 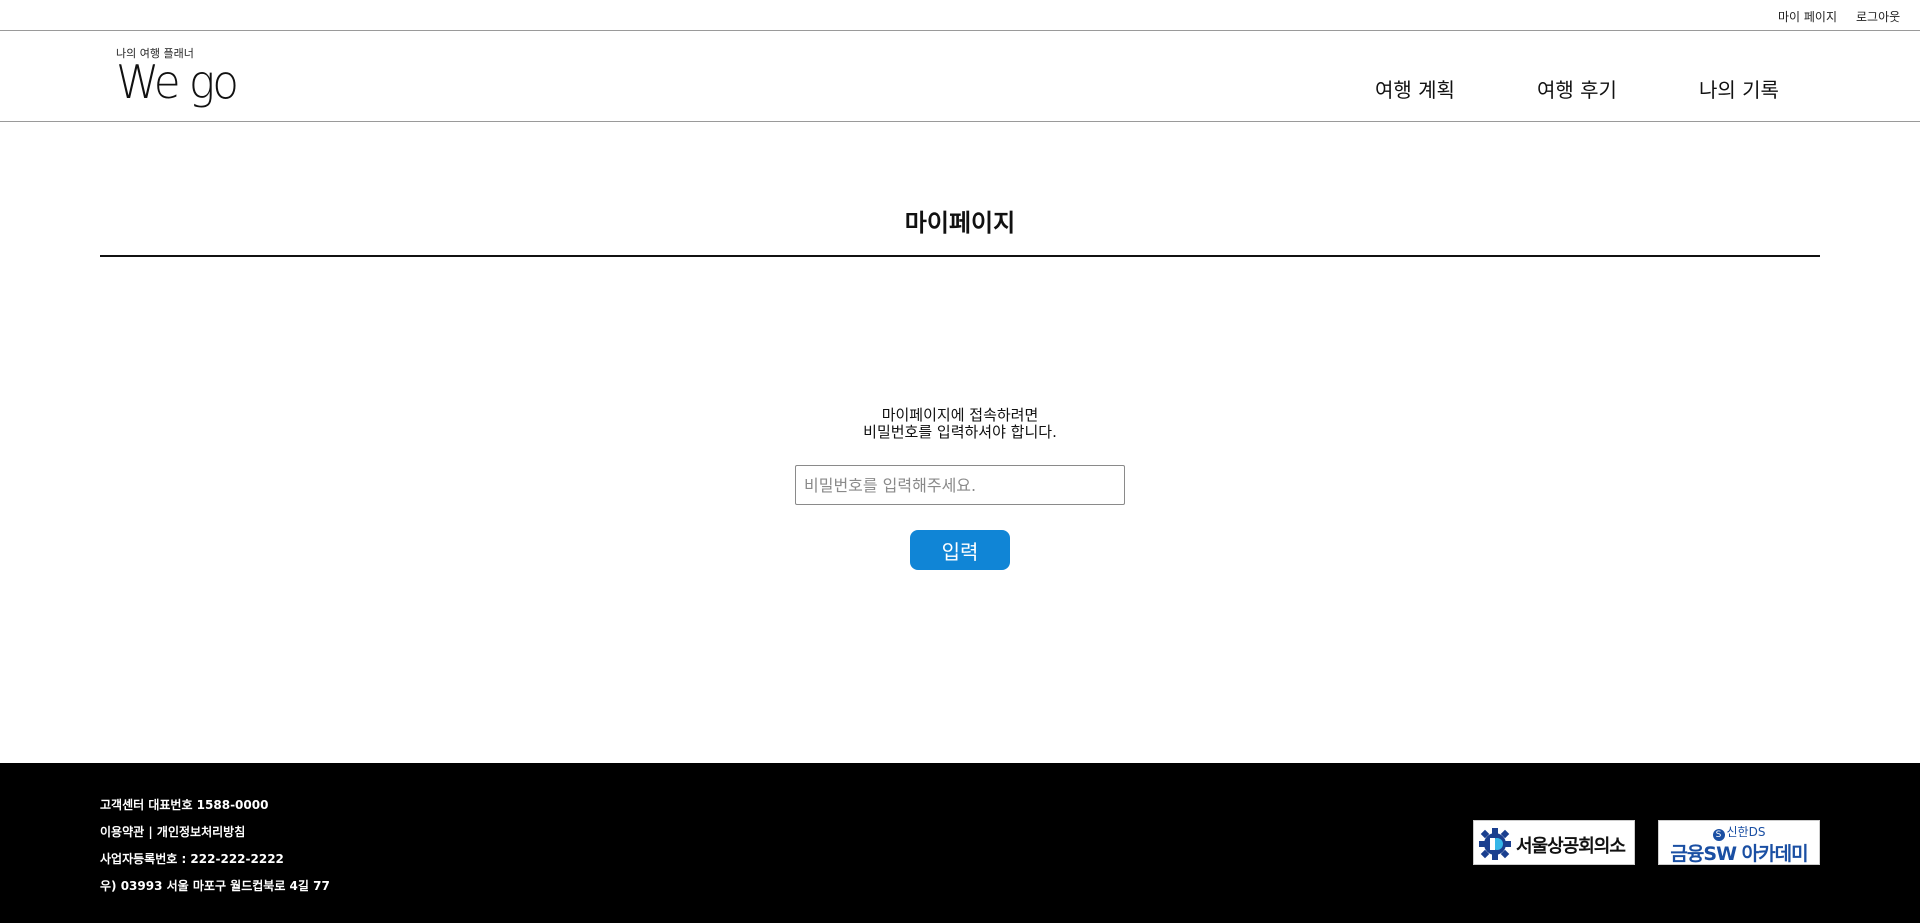 I want to click on title-divider, so click(x=960, y=256).